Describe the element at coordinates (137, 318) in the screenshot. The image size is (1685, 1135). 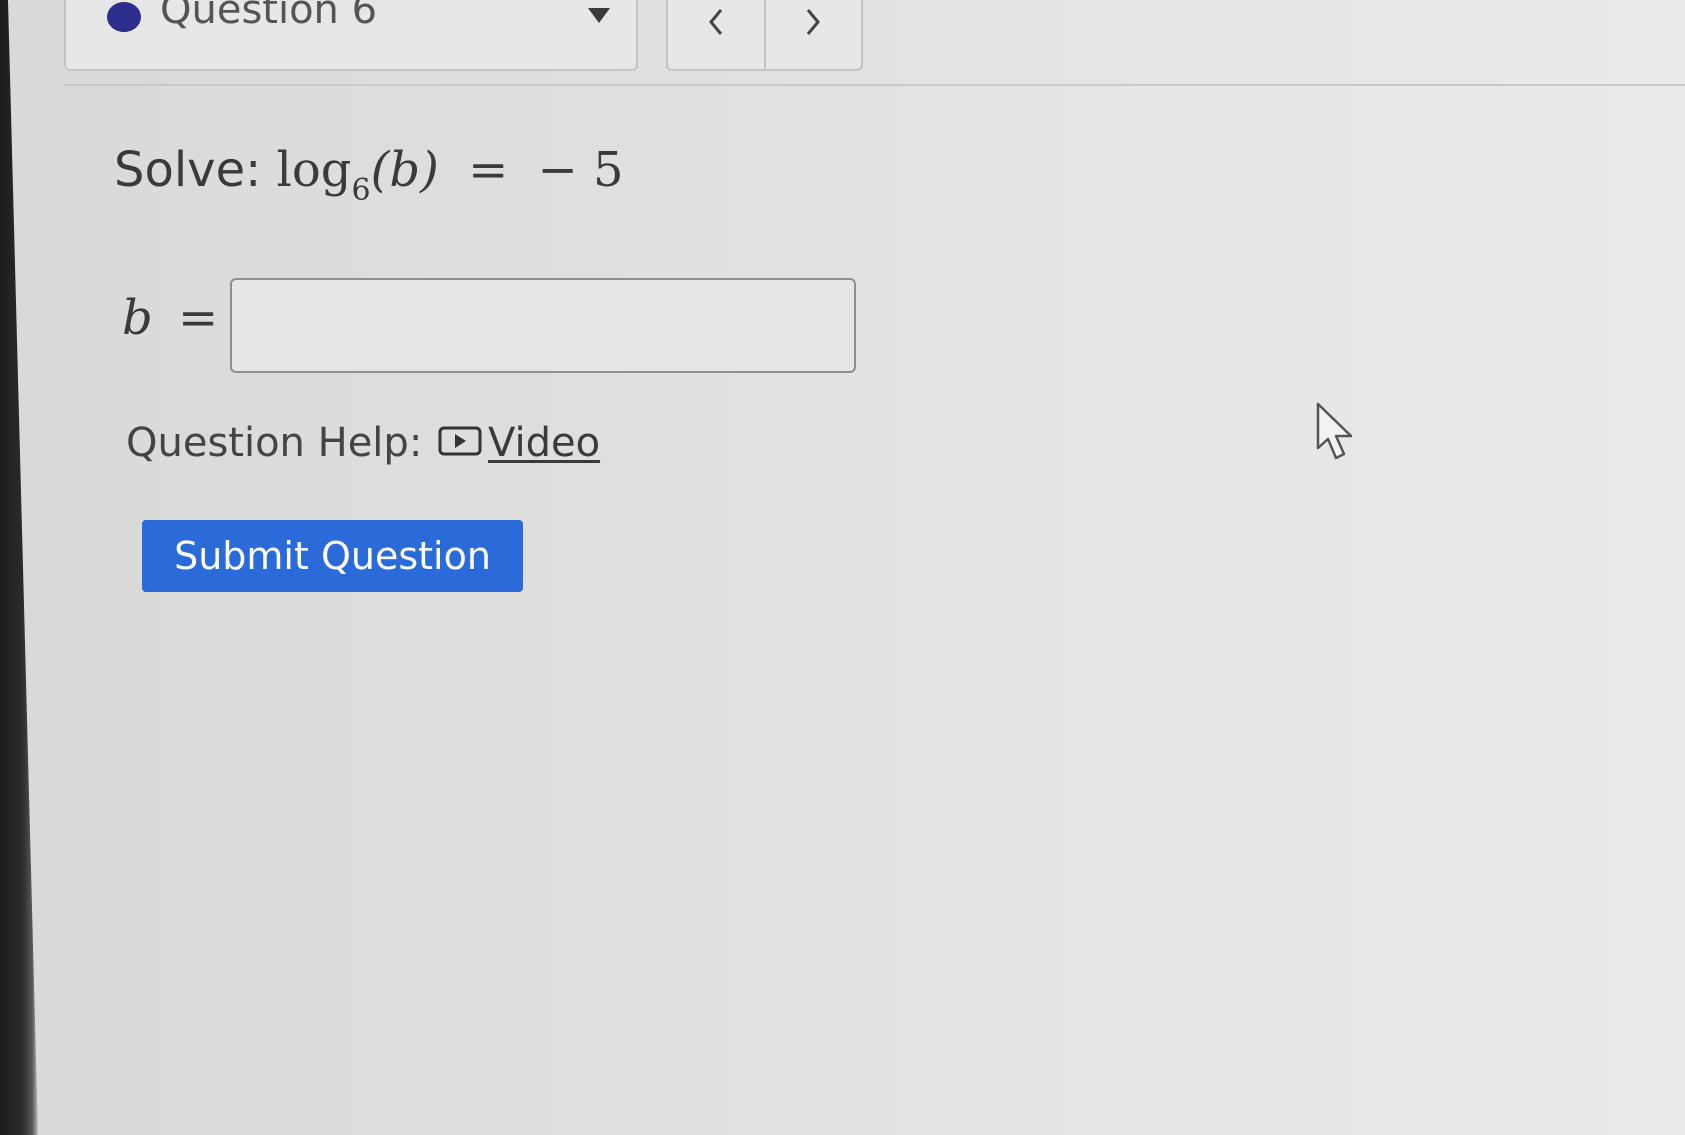
I see `answer-variable: b` at that location.